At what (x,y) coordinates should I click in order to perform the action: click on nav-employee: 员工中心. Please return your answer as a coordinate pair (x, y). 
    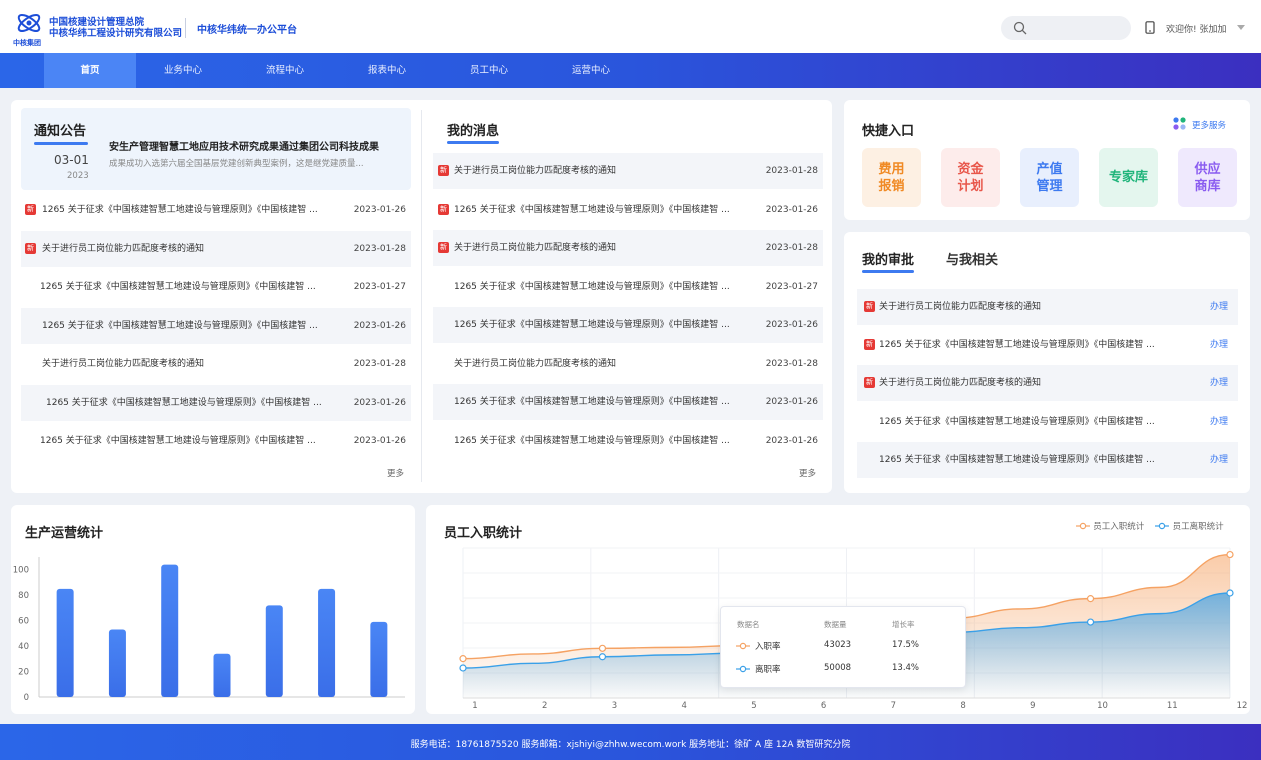
    Looking at the image, I should click on (489, 70).